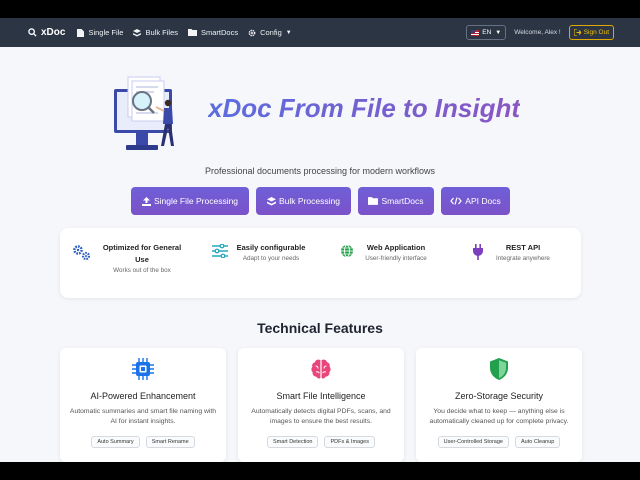  Describe the element at coordinates (577, 32) in the screenshot. I see `sign-out-icon` at that location.